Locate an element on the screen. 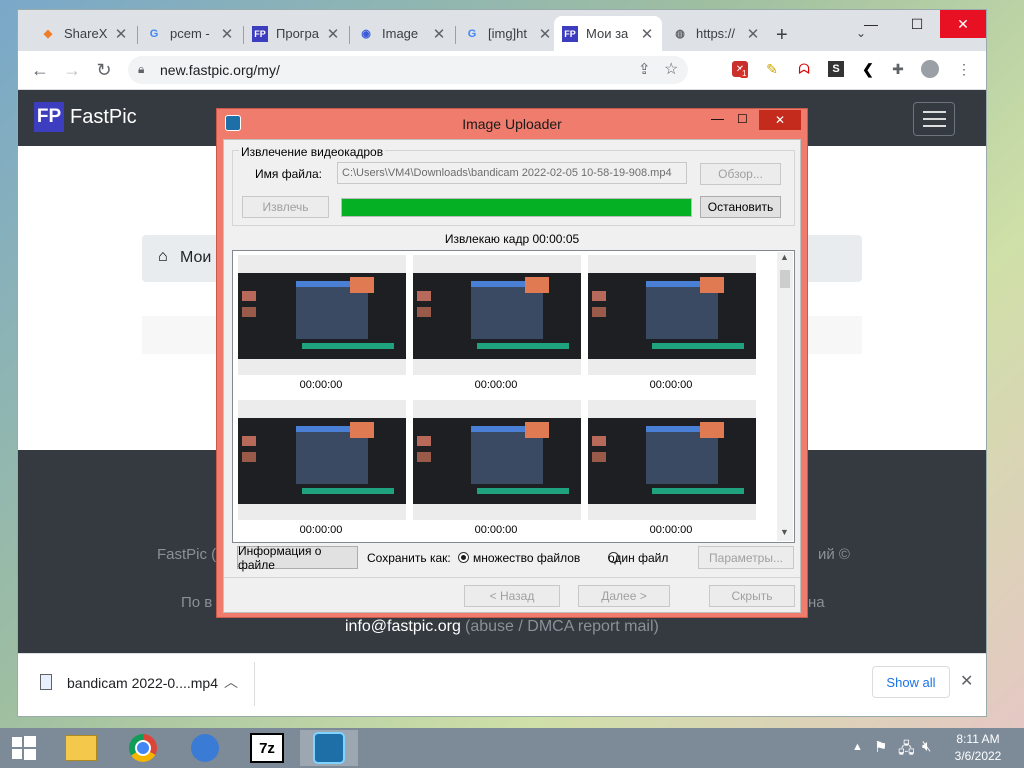  progress-fill is located at coordinates (516, 207).